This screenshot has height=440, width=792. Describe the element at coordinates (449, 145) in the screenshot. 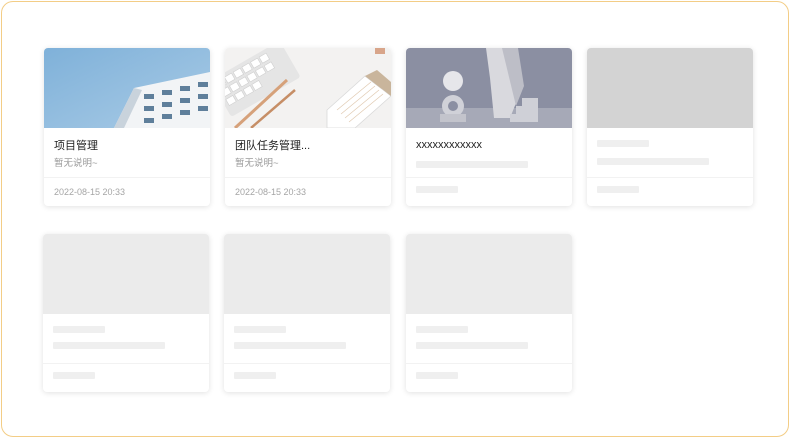

I see `card-title: xxxxxxxxxxxx` at that location.